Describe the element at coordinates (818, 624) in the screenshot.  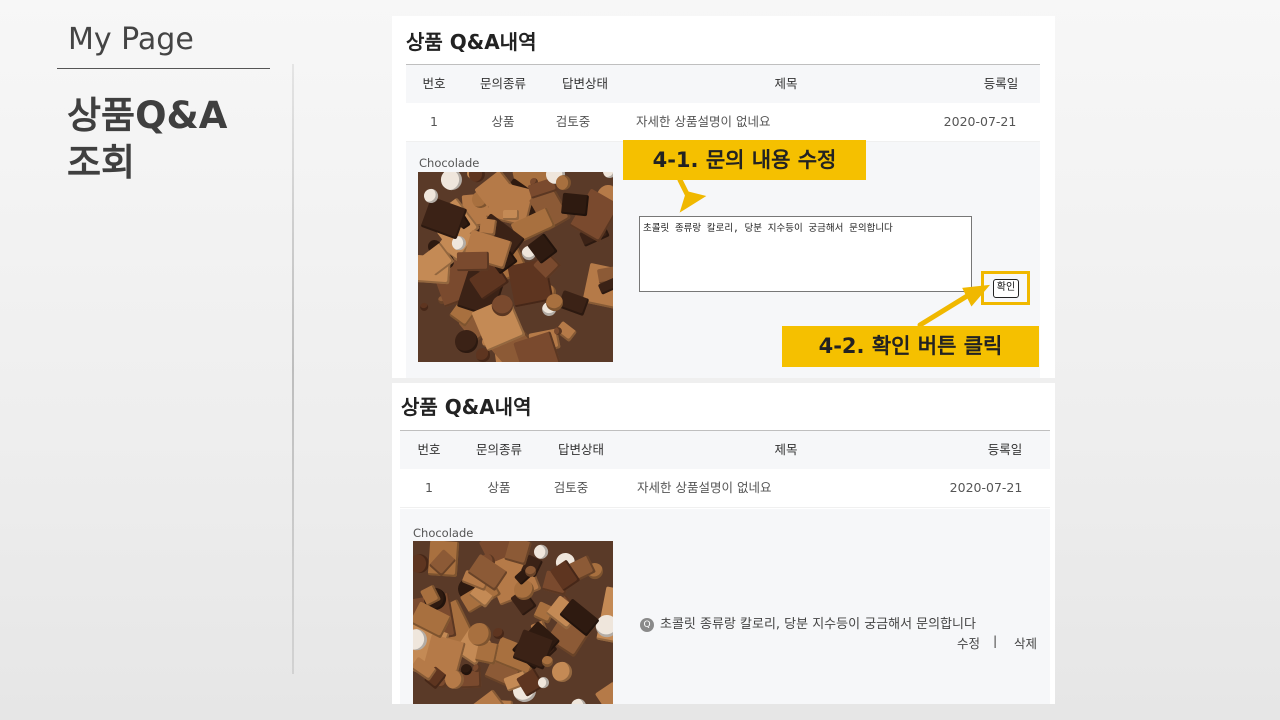
I see `question-content: 초콜릿 종류랑 칼로리, 당분 지수등이 궁금해서 문의합니다` at that location.